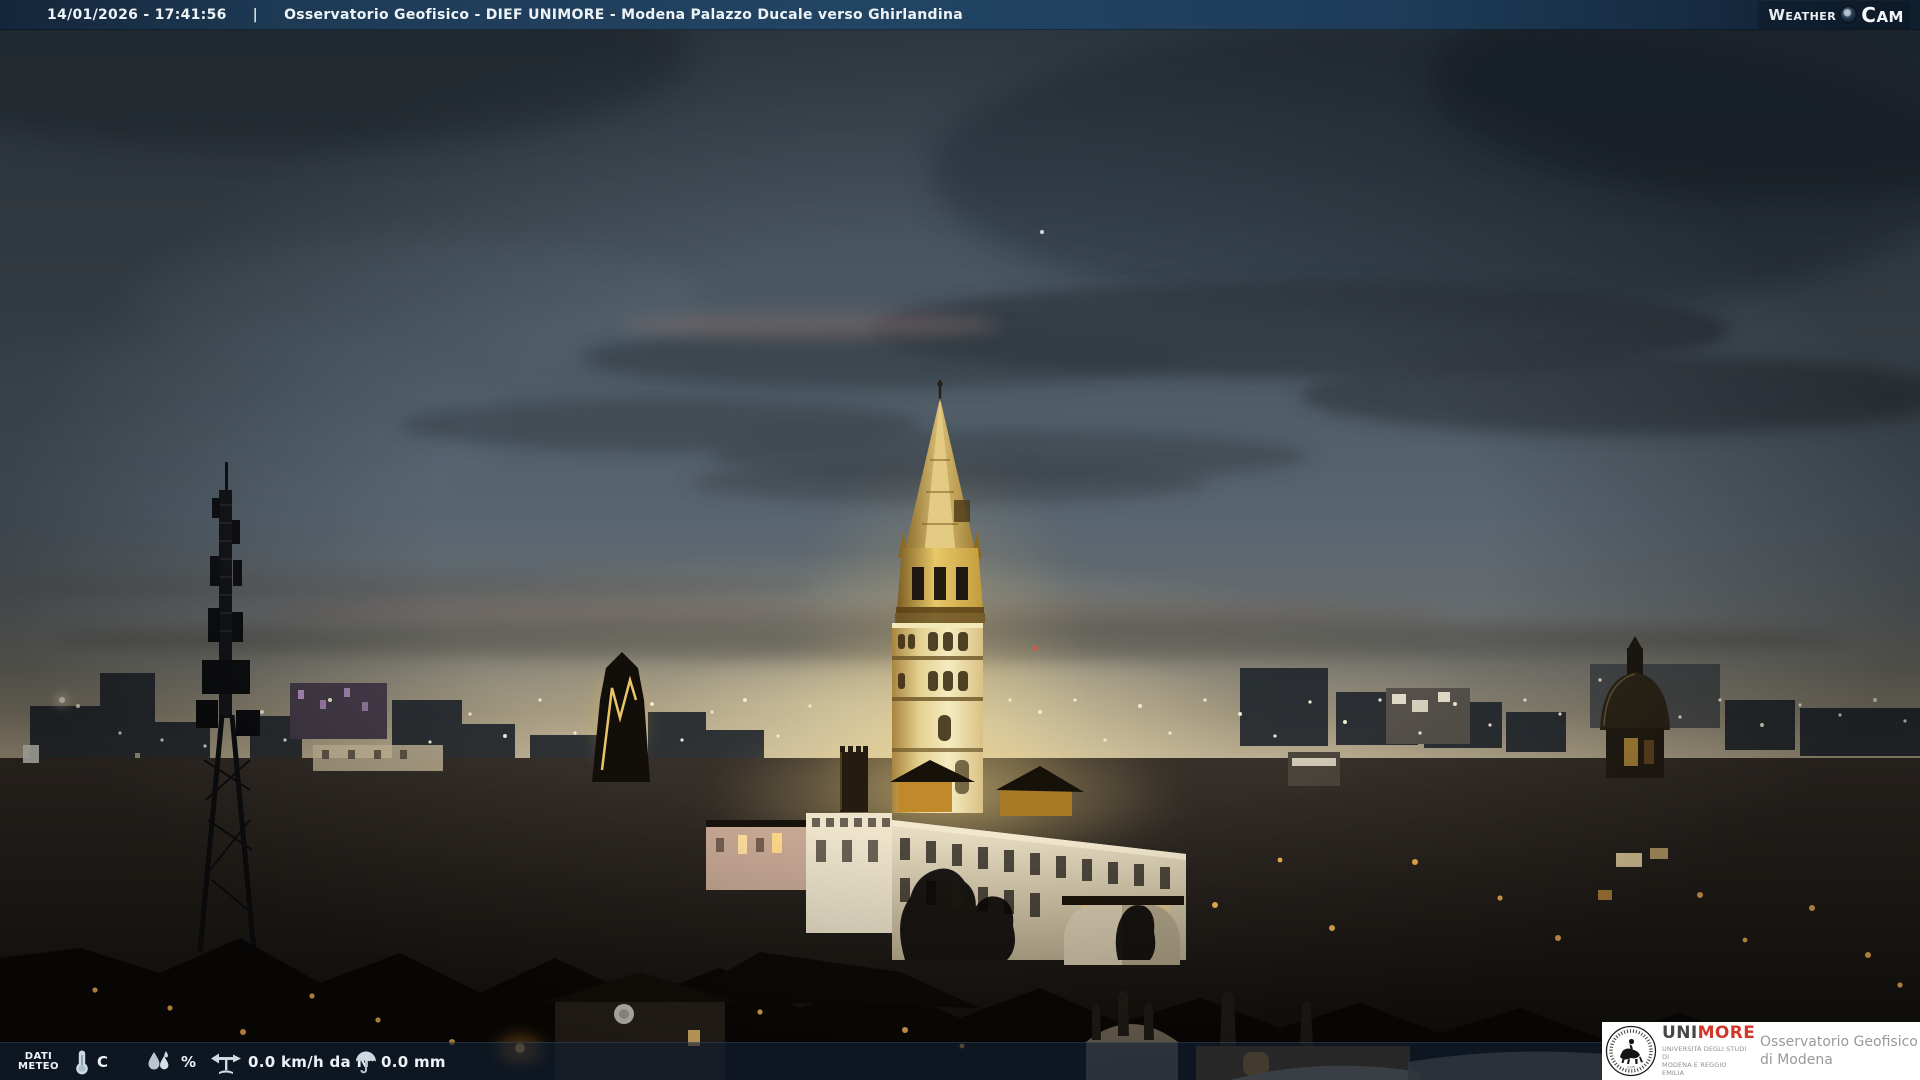 The height and width of the screenshot is (1080, 1920). I want to click on temperature-readout: C, so click(102, 1061).